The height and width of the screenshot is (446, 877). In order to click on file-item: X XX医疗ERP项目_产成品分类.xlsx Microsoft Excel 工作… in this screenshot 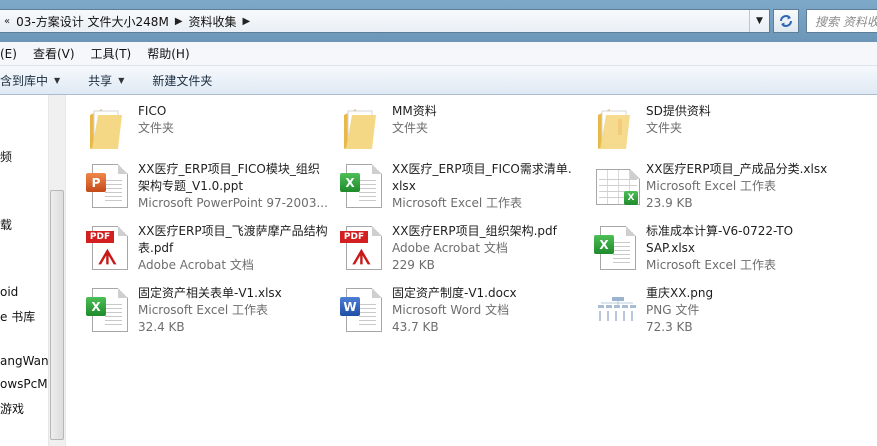, I will do `click(710, 186)`.